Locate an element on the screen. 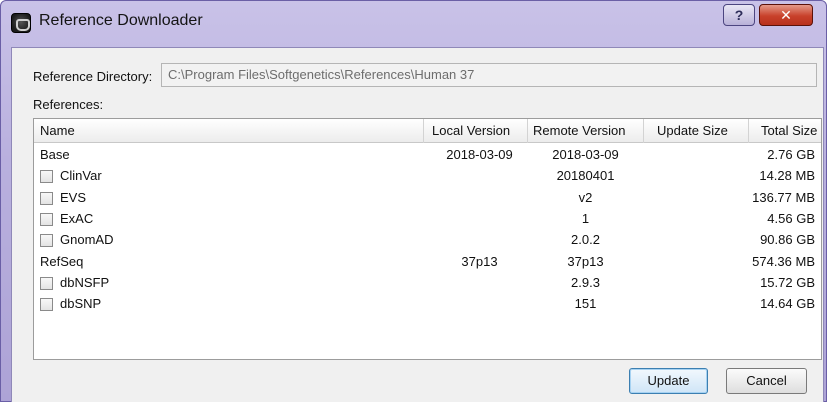 This screenshot has height=402, width=827. local-version: 2018-03-09 is located at coordinates (479, 154).